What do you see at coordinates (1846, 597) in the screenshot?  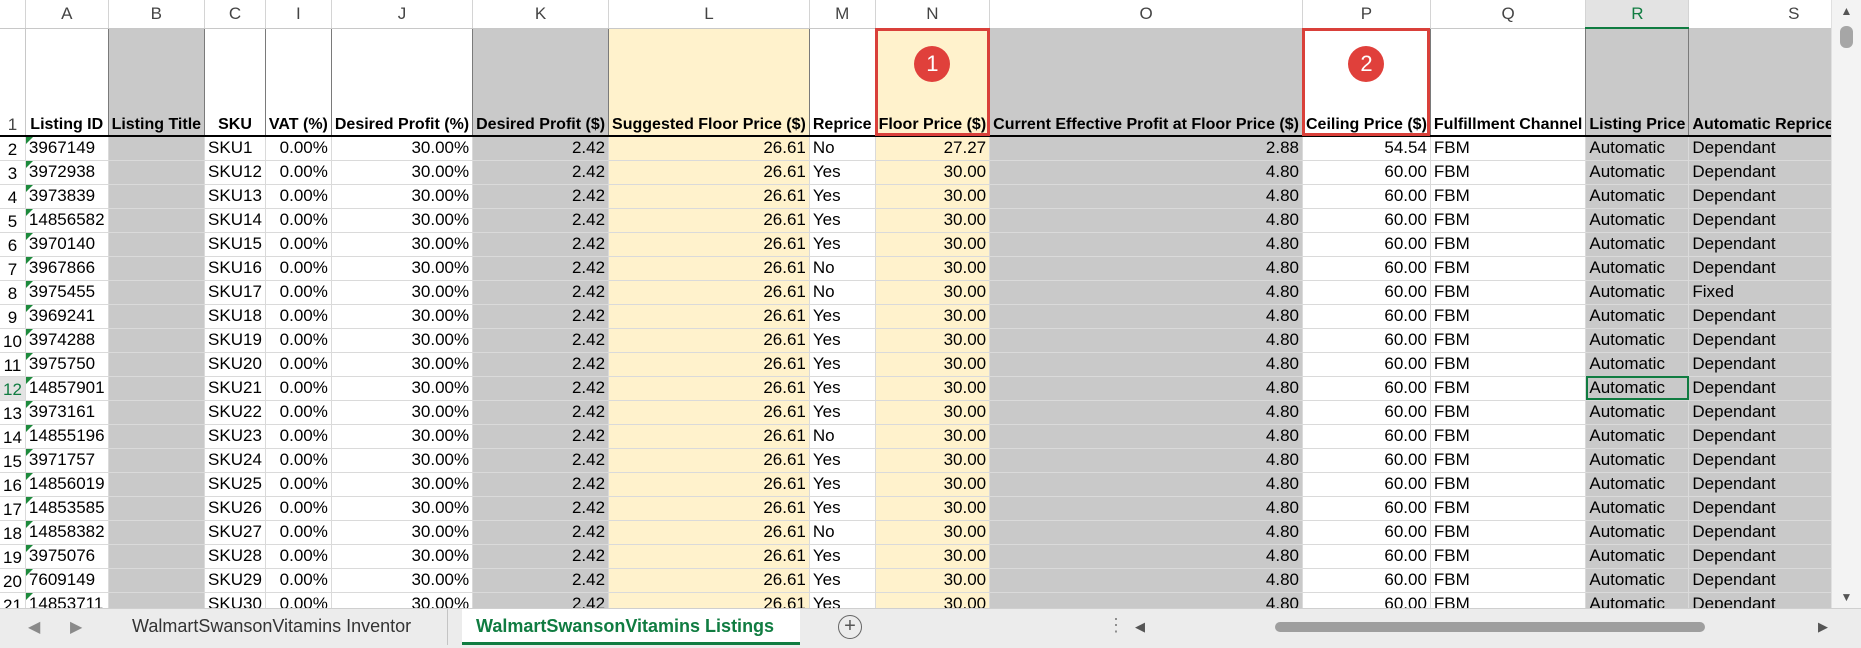 I see `scroll-down-icon: ▼` at bounding box center [1846, 597].